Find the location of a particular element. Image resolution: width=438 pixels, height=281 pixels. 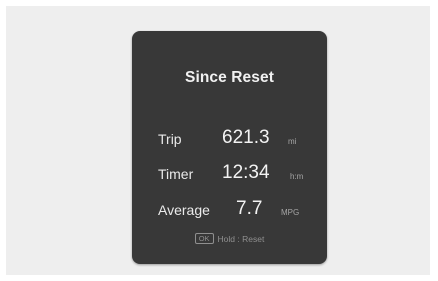

panel-title: Since Reset is located at coordinates (229, 77).